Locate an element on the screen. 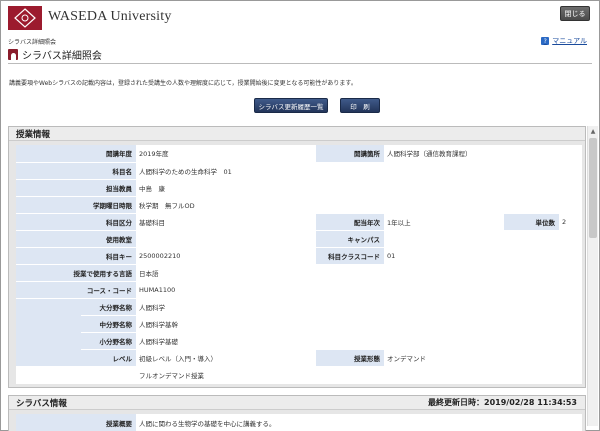  table-row: 中分野名称 人間科学基幹 is located at coordinates (299, 324).